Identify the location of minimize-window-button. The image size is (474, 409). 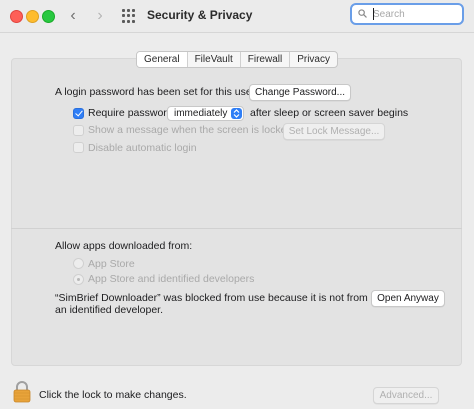
(32, 16).